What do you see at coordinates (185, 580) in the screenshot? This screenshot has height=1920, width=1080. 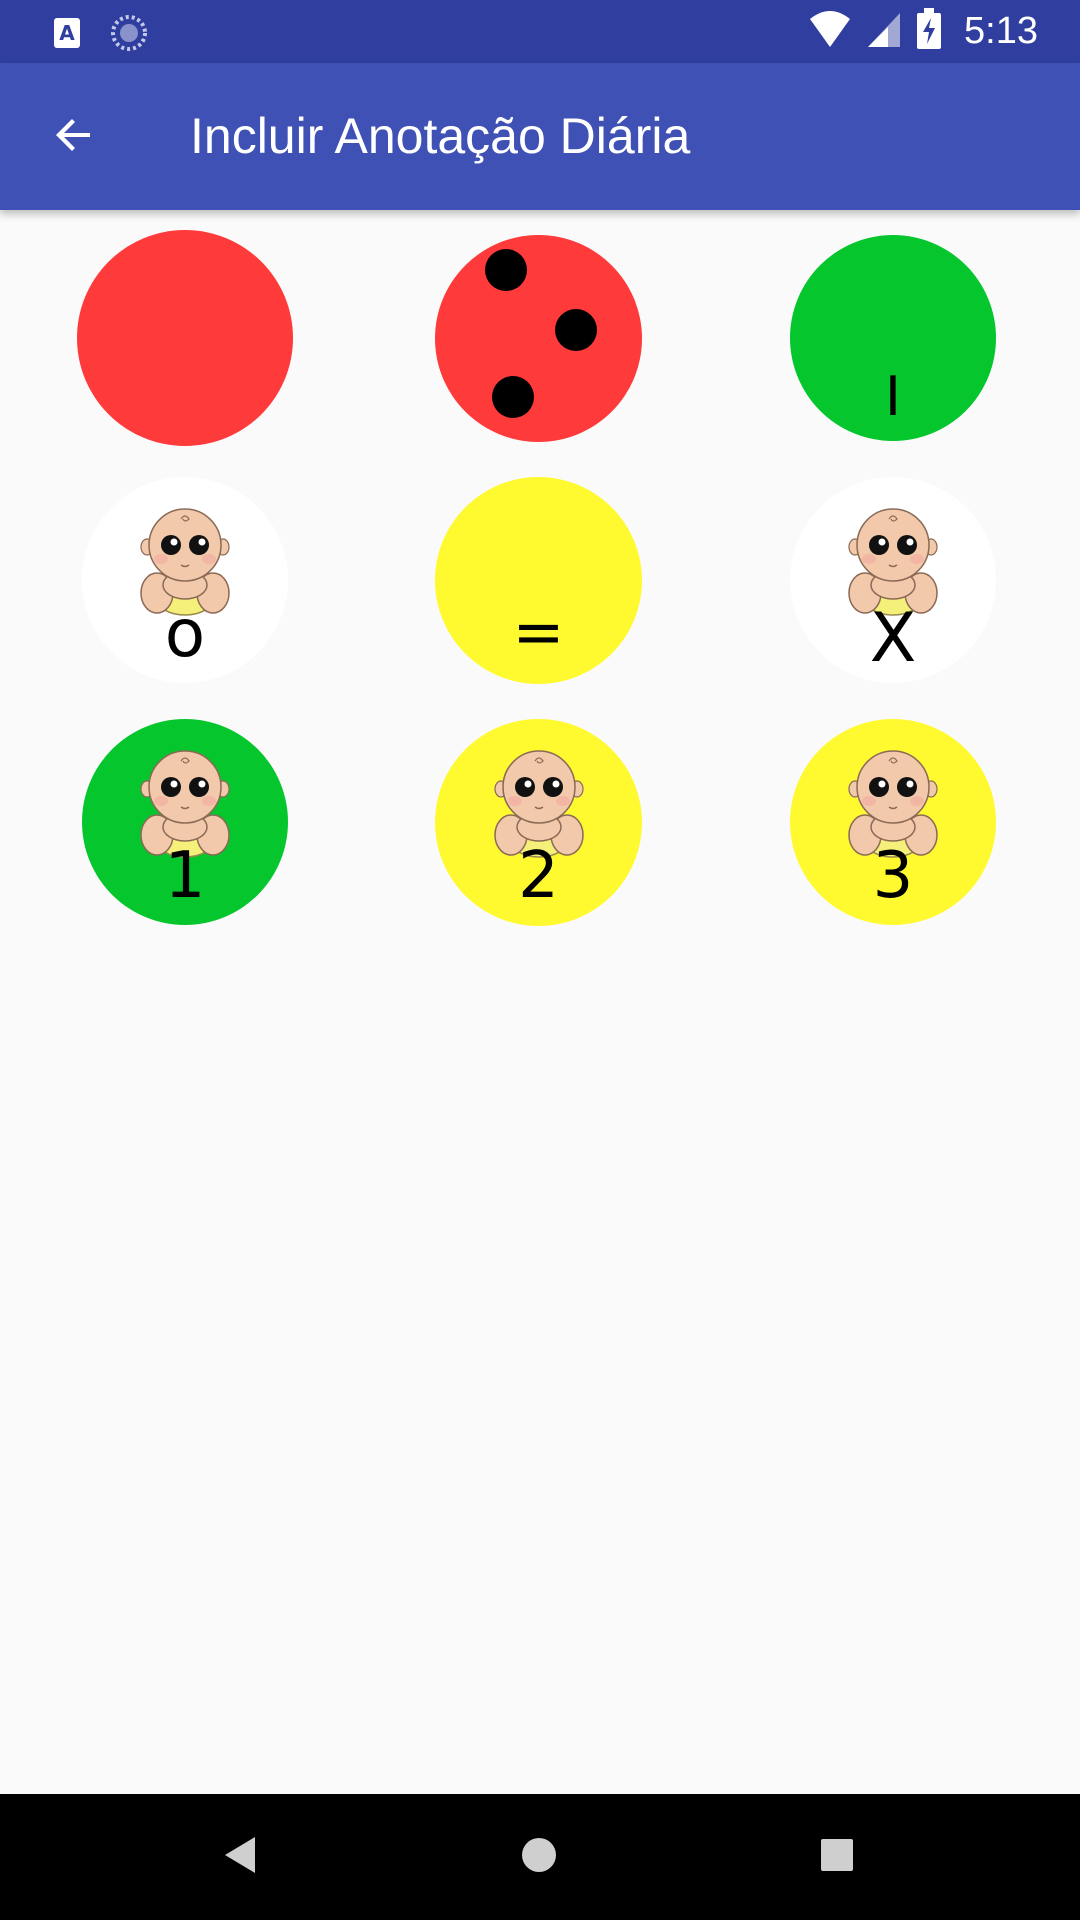 I see `option-baby-o: o` at bounding box center [185, 580].